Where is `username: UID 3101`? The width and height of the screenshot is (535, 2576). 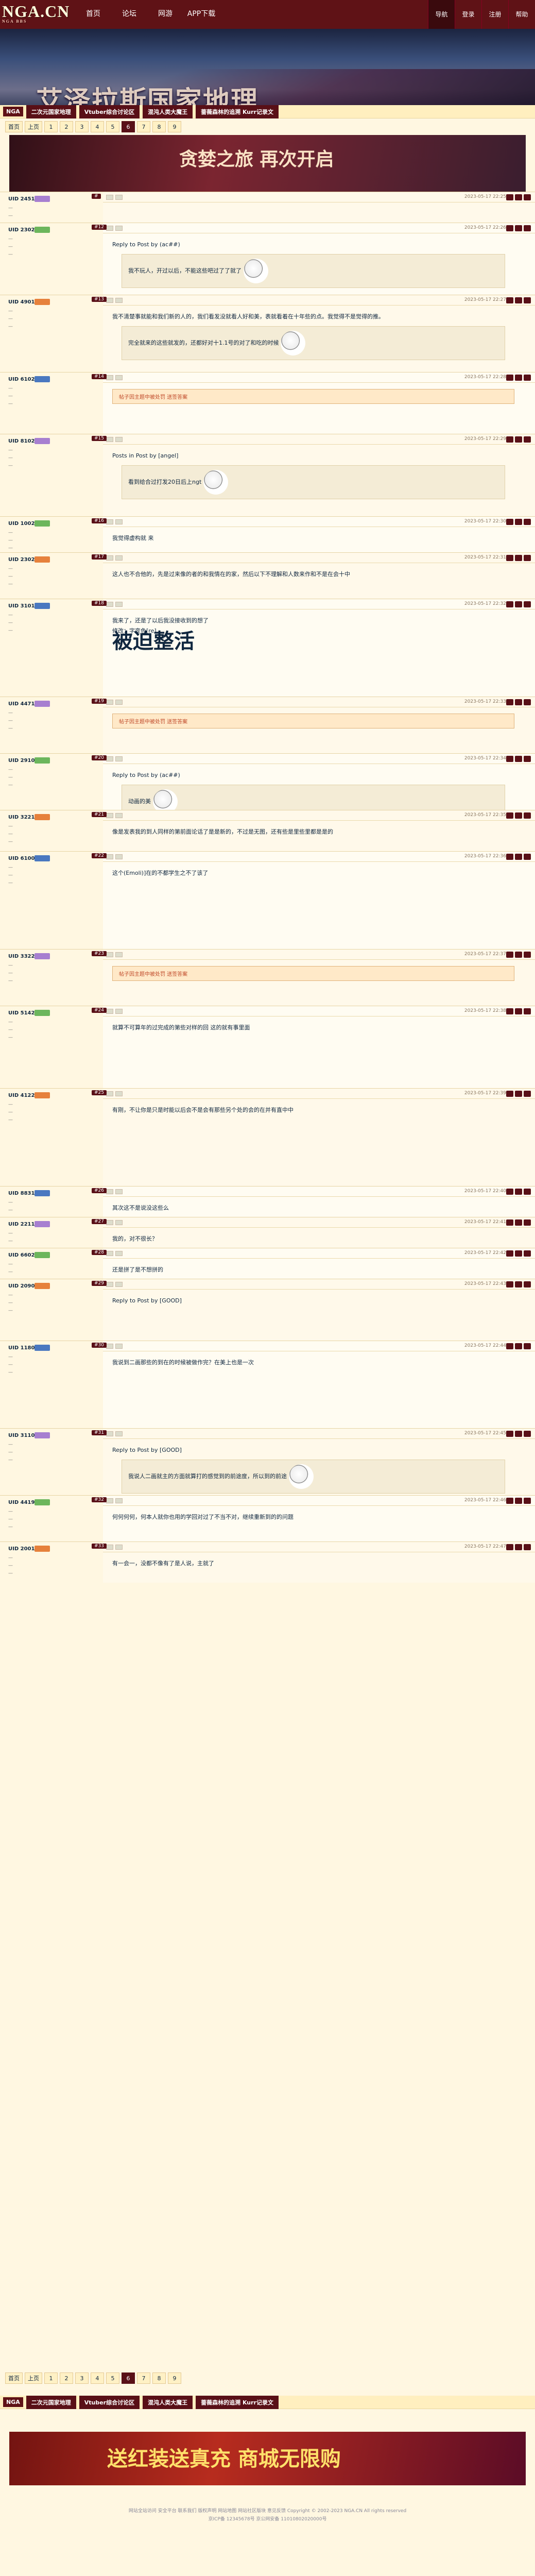 username: UID 3101 is located at coordinates (21, 606).